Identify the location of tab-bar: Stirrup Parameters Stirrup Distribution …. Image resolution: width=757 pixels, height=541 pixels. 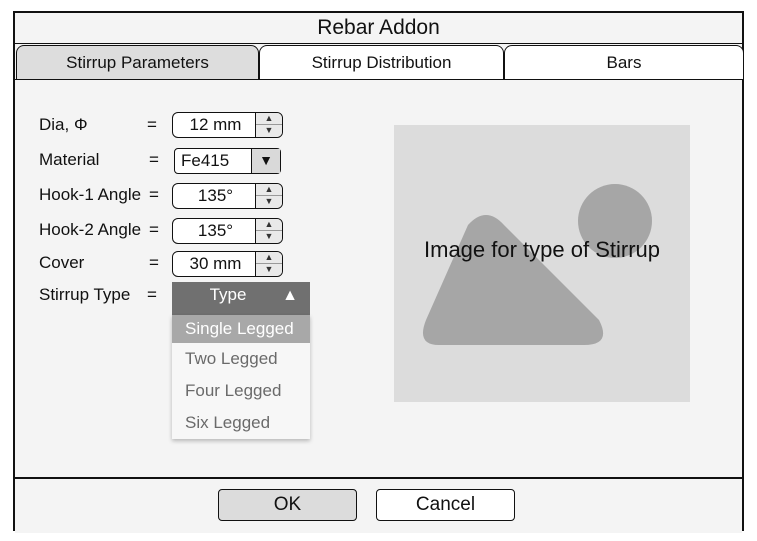
(379, 61).